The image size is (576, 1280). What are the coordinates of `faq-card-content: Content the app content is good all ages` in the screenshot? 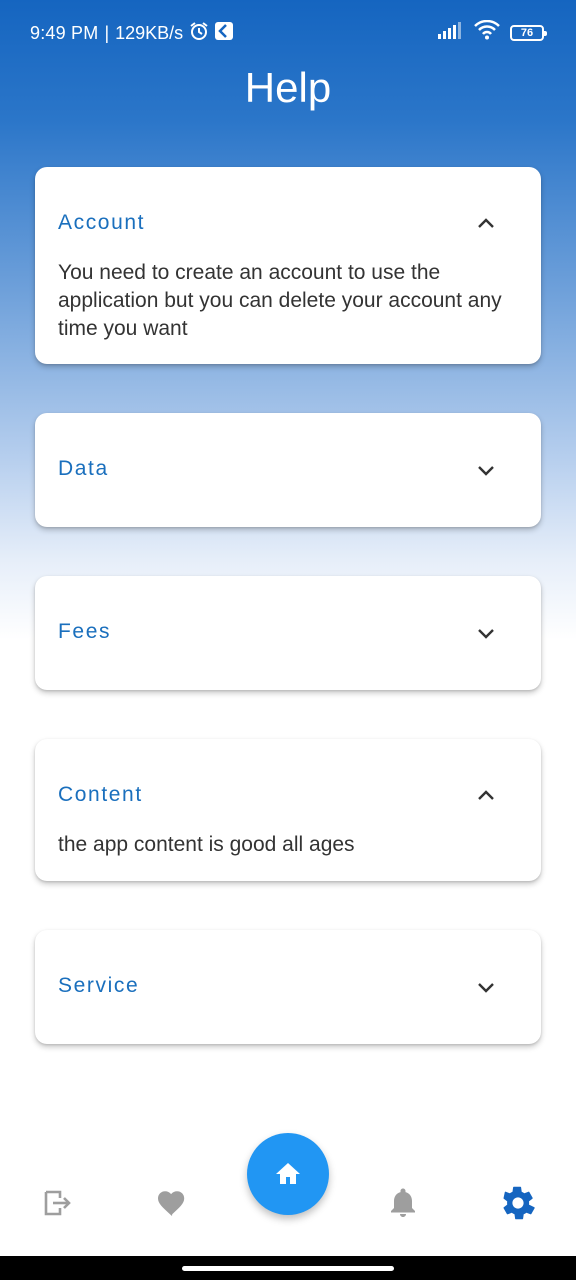 It's located at (288, 810).